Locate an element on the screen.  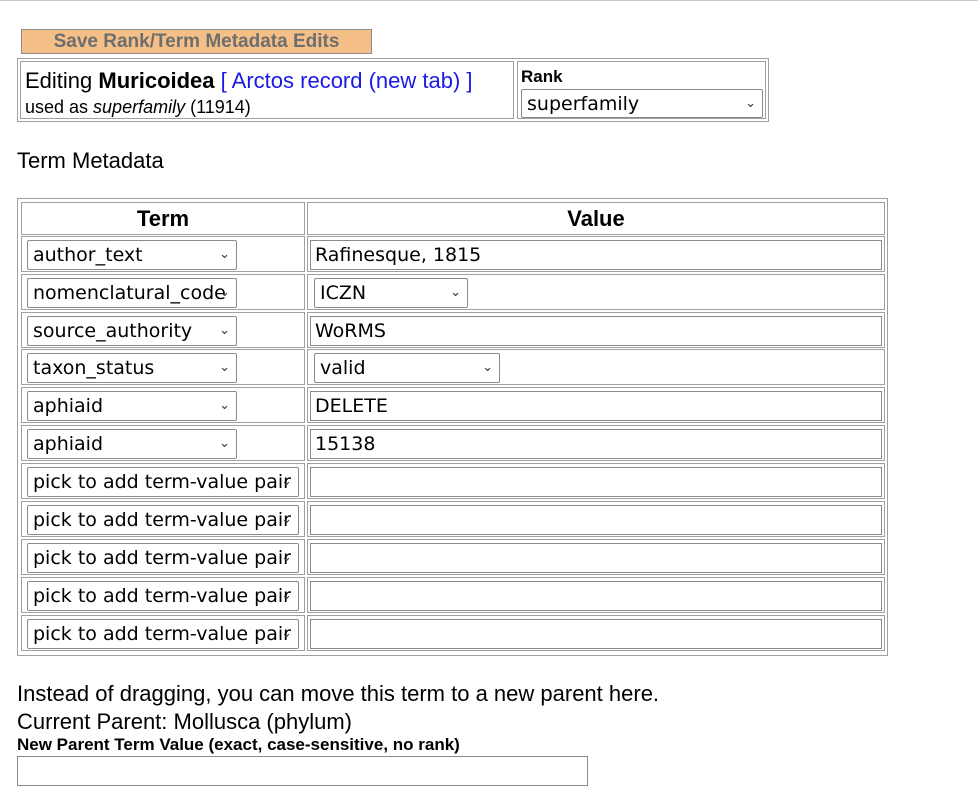
term-cell: source_authority ⌄ is located at coordinates (163, 330).